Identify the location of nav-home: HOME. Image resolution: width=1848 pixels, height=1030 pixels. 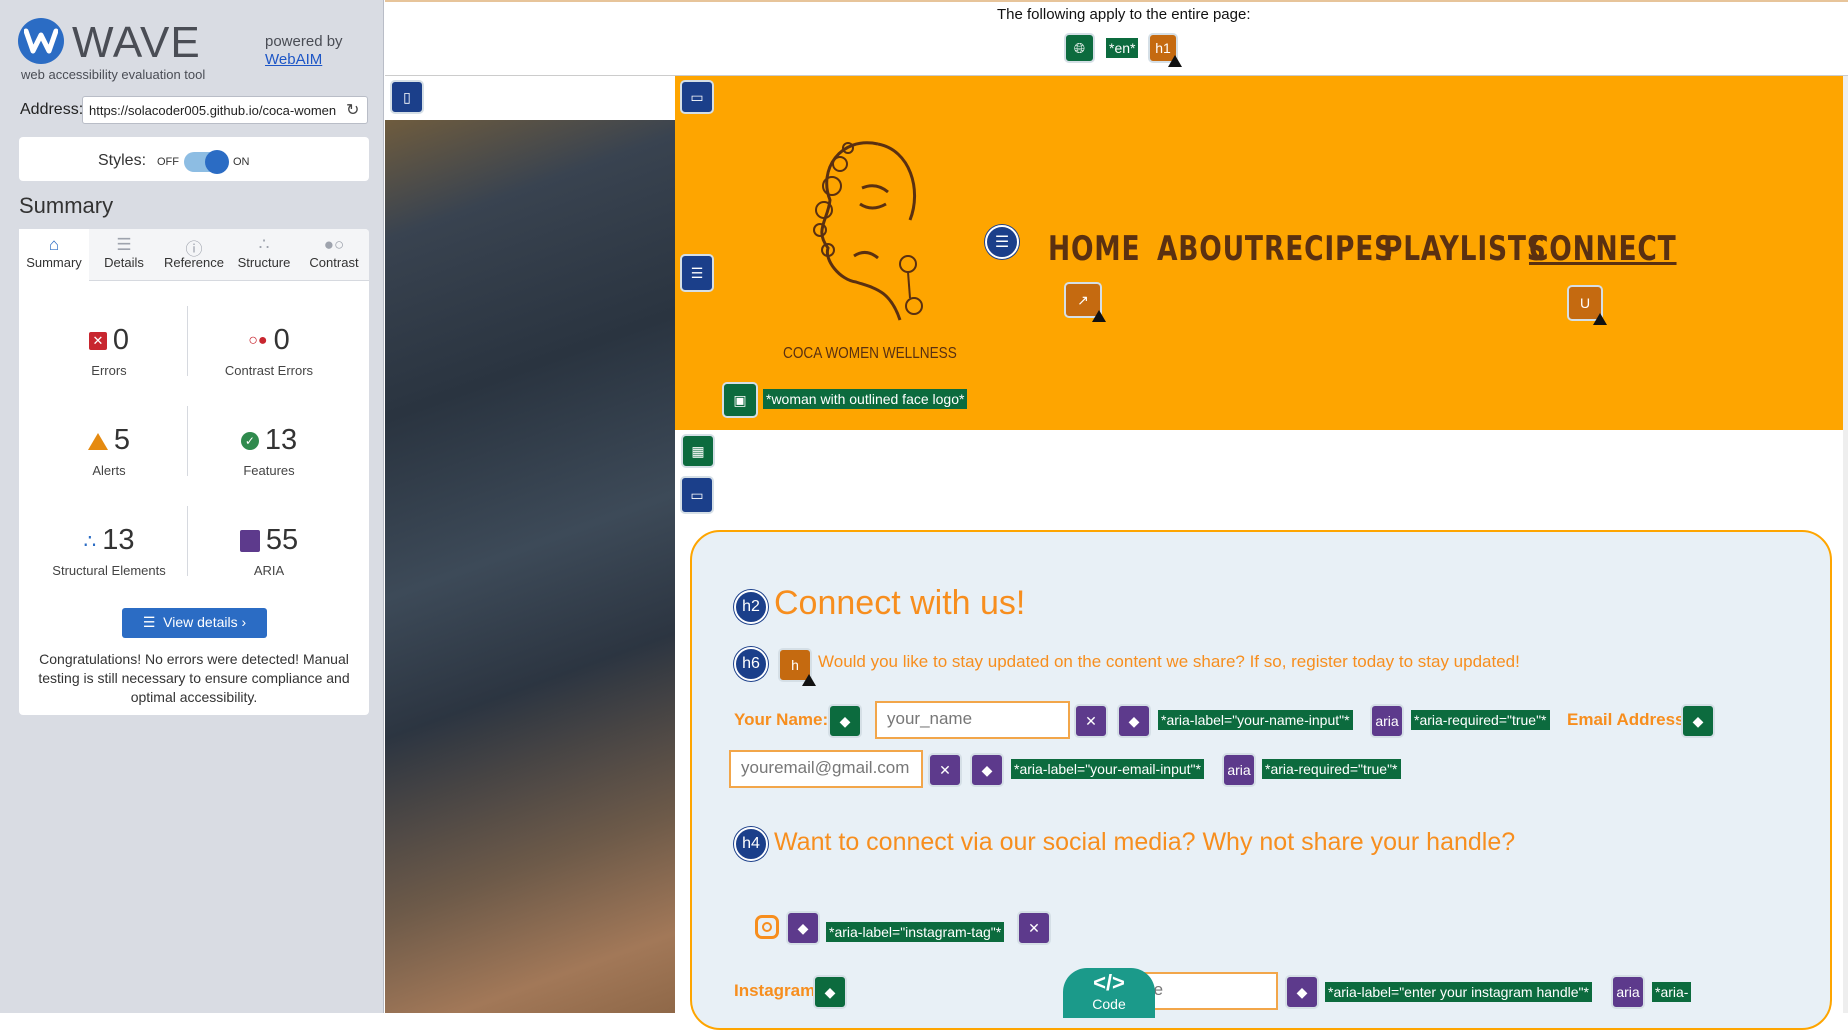
(1094, 249).